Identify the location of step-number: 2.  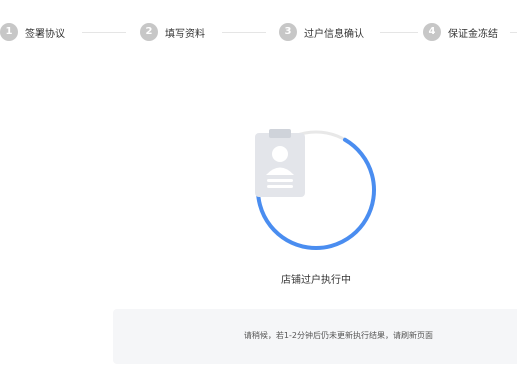
(149, 32).